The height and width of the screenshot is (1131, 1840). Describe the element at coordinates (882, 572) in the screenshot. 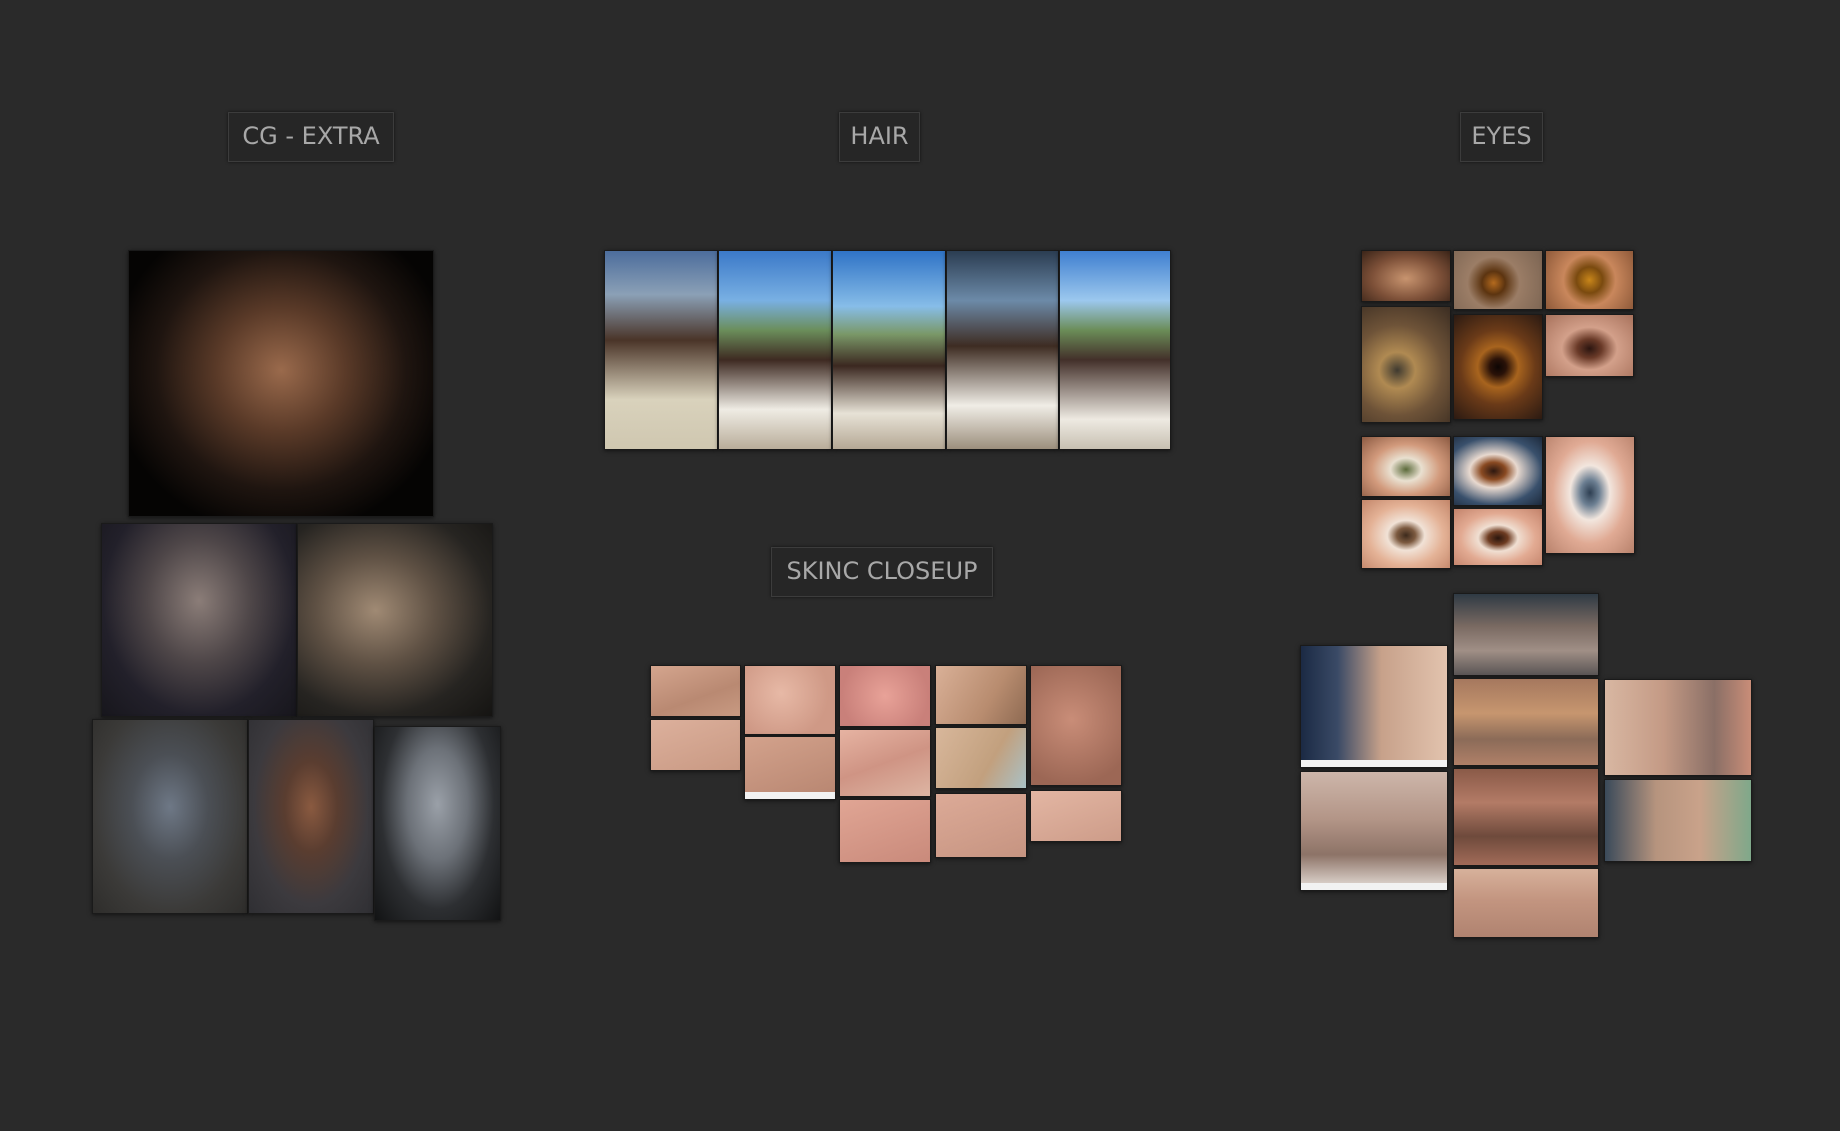

I see `group-label-skin-closeup: SKINC CLOSEUP` at that location.